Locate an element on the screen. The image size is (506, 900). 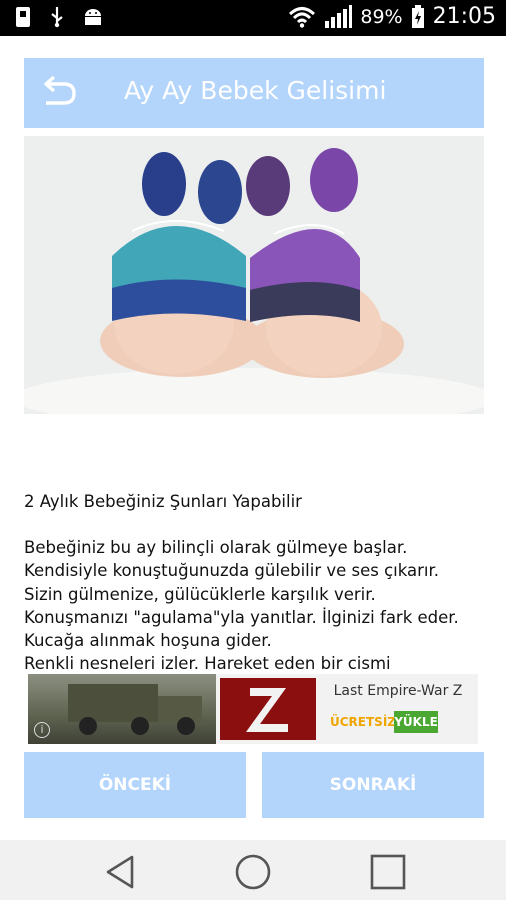
signal-icon is located at coordinates (339, 16).